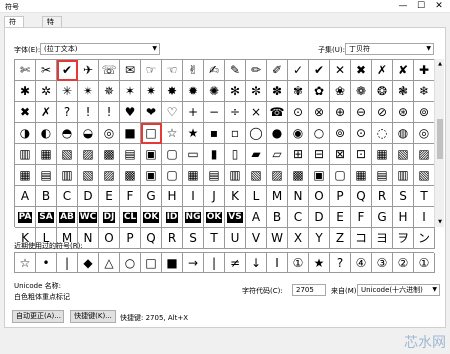 This screenshot has width=450, height=354. What do you see at coordinates (277, 238) in the screenshot?
I see `symbol-cell: W` at bounding box center [277, 238].